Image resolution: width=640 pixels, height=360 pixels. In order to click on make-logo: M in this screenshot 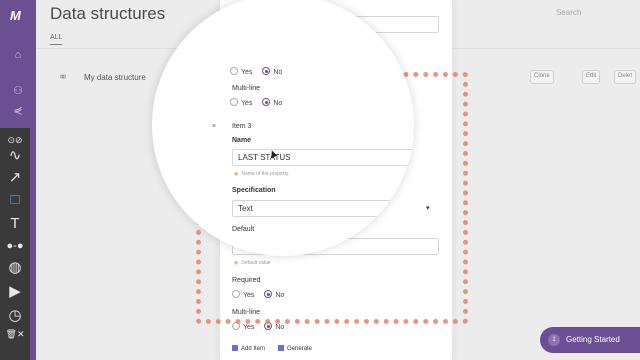, I will do `click(15, 15)`.